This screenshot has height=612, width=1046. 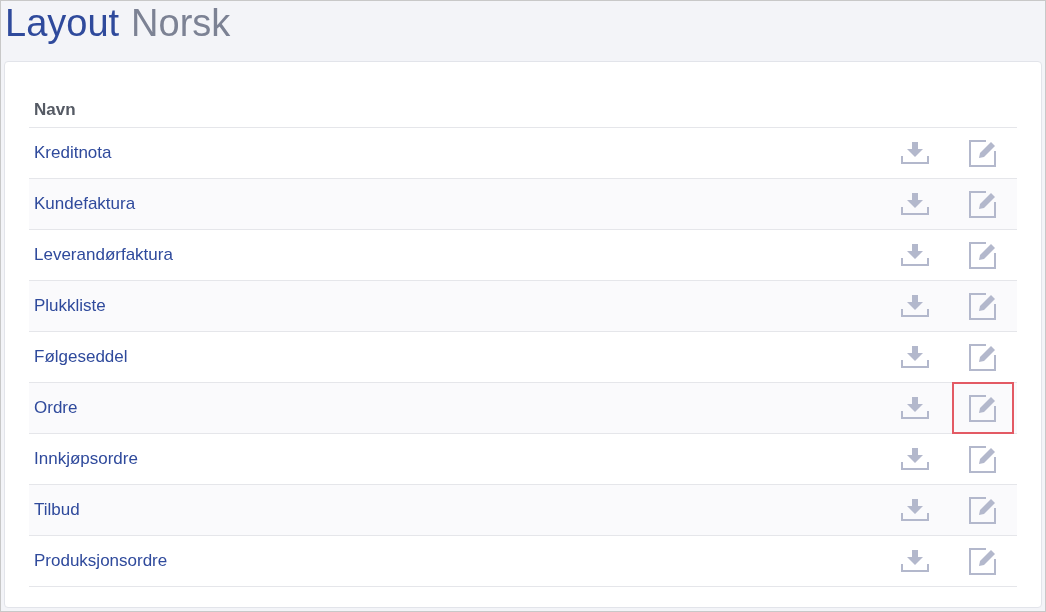 I want to click on layout-link: Produksjonsordre, so click(x=457, y=561).